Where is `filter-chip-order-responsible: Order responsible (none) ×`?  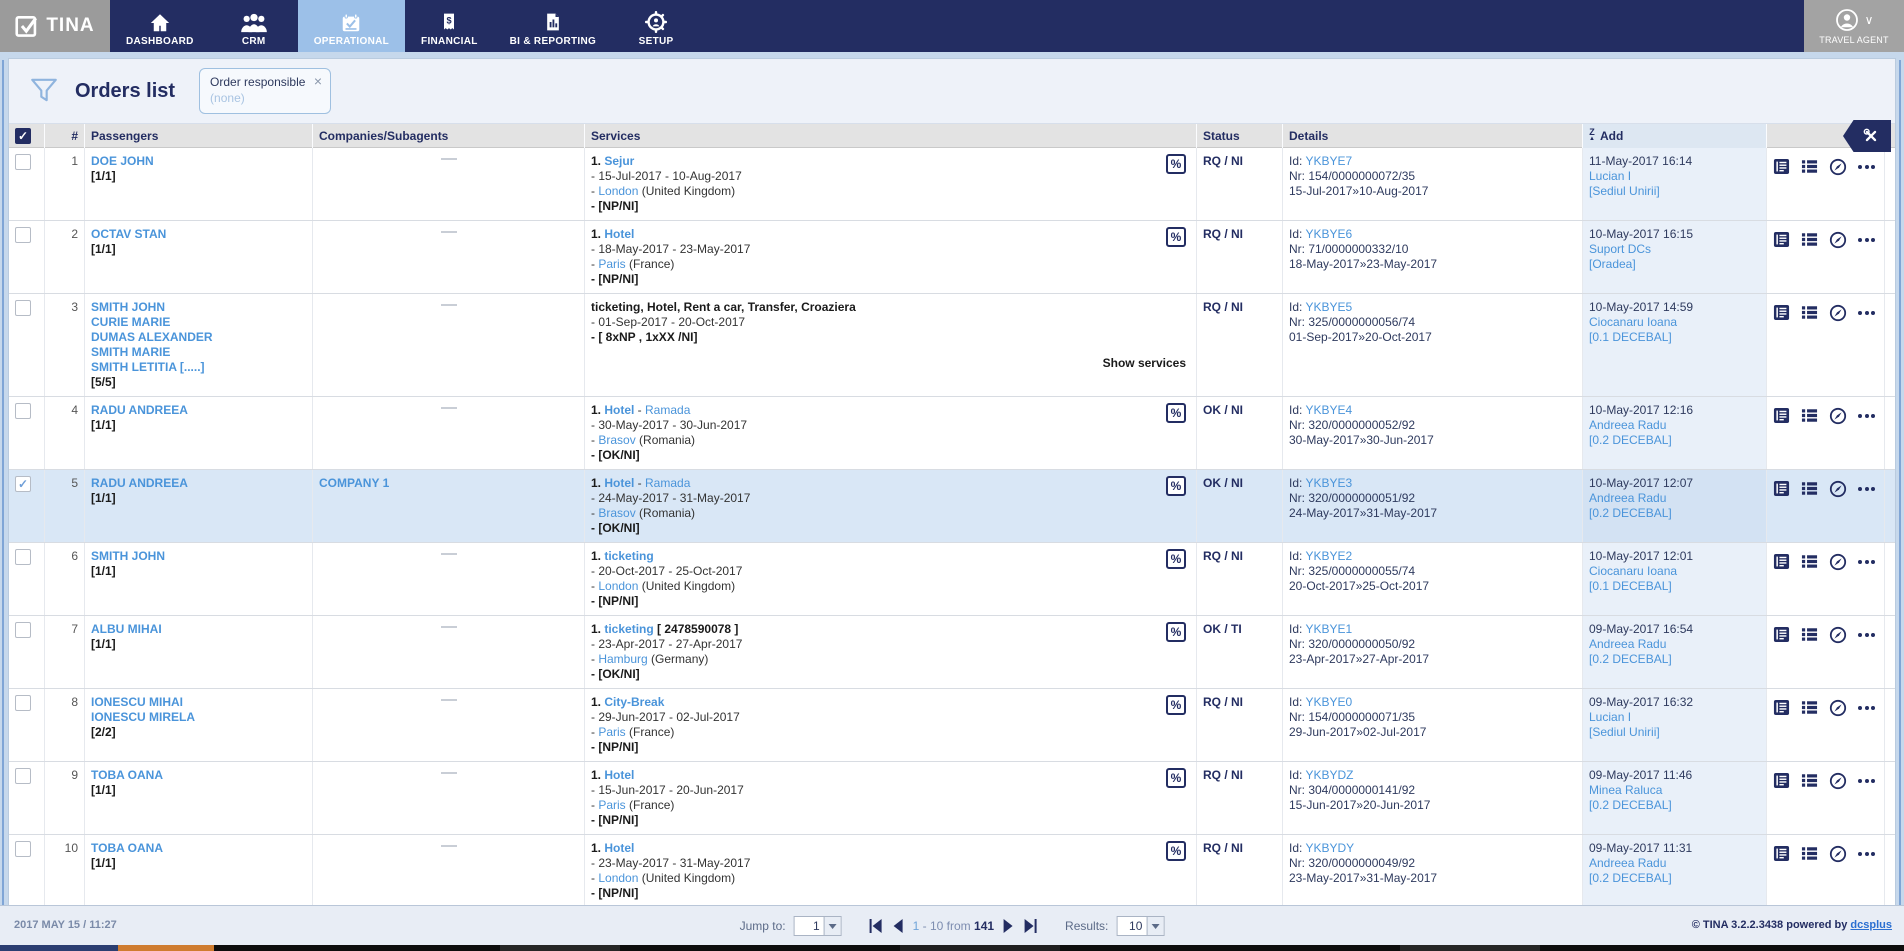 filter-chip-order-responsible: Order responsible (none) × is located at coordinates (265, 91).